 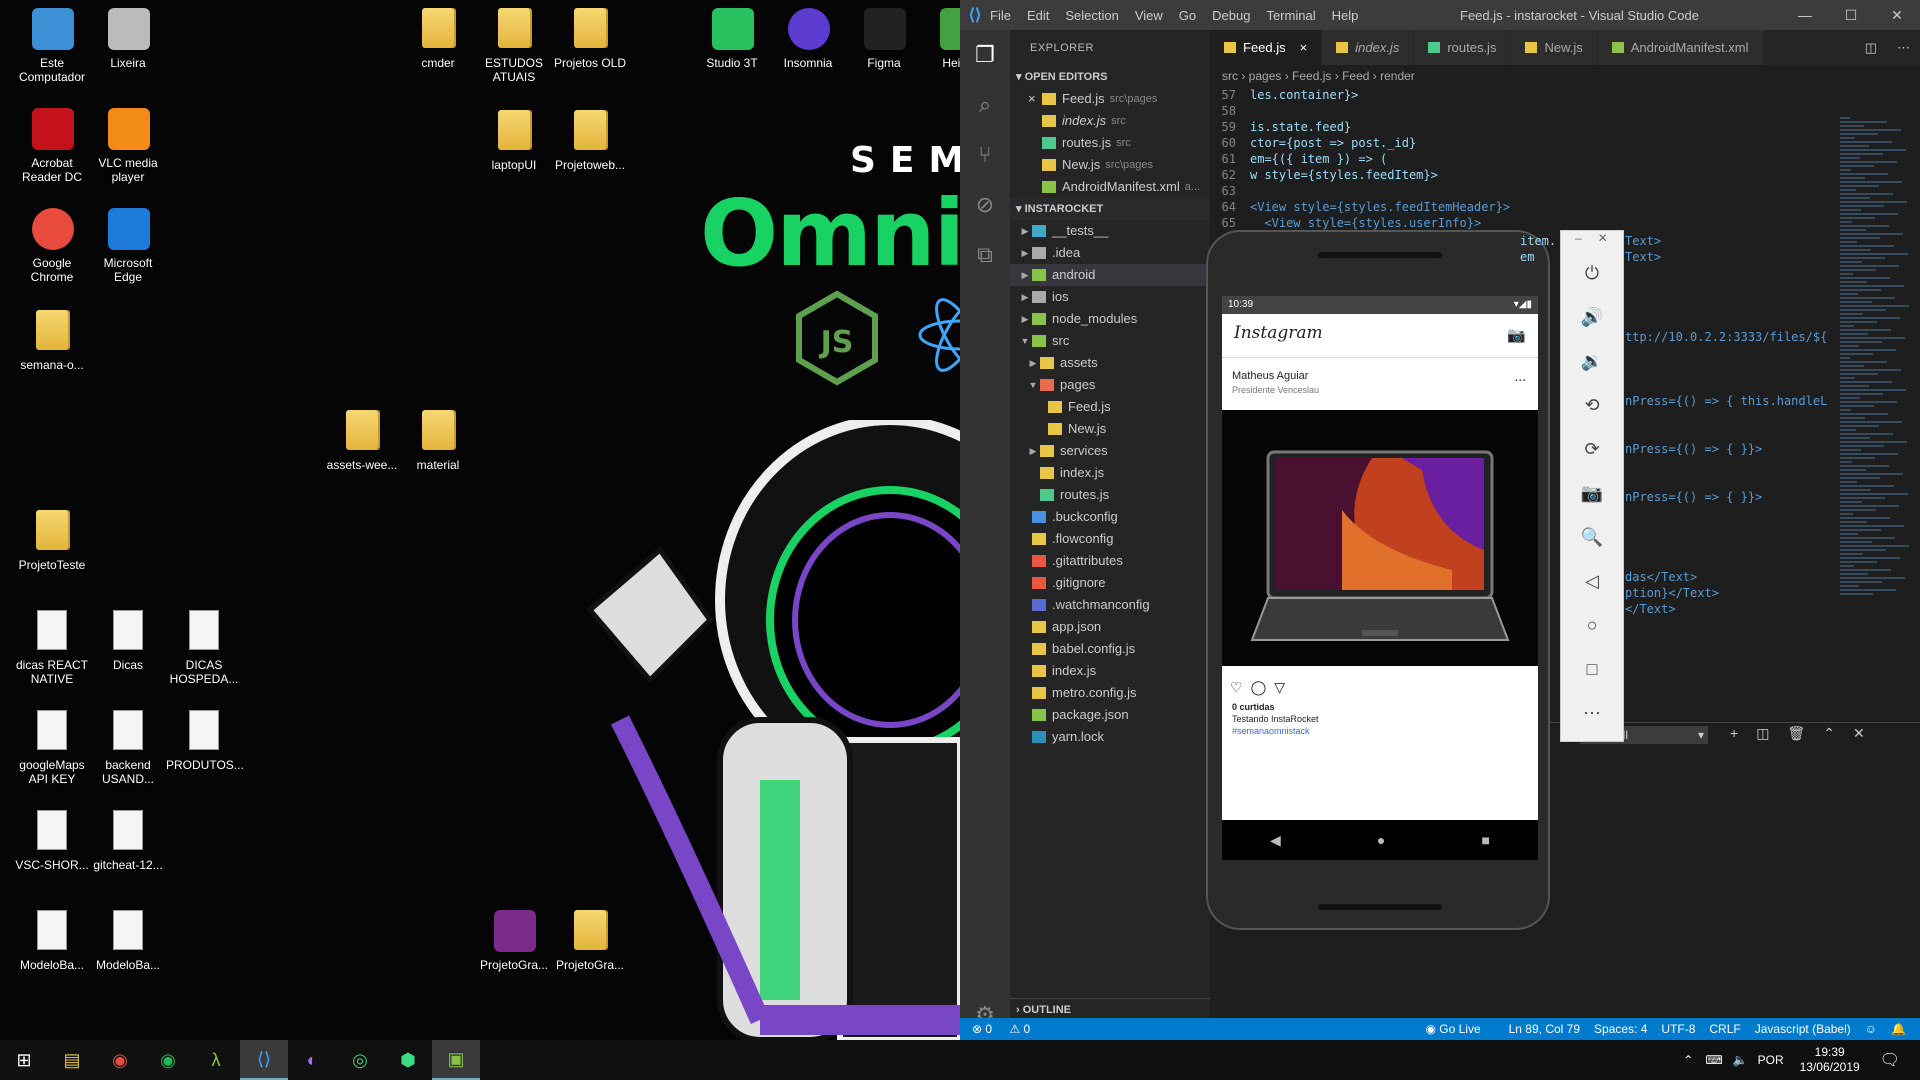 I want to click on tree-item: .gitignore, so click(x=1110, y=583).